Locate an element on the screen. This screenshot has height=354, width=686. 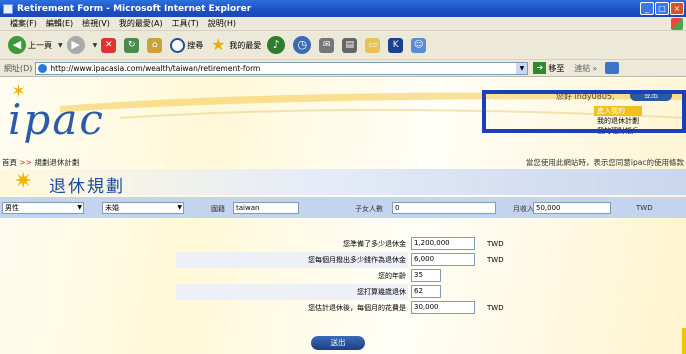
country-input: taiwan is located at coordinates (266, 208).